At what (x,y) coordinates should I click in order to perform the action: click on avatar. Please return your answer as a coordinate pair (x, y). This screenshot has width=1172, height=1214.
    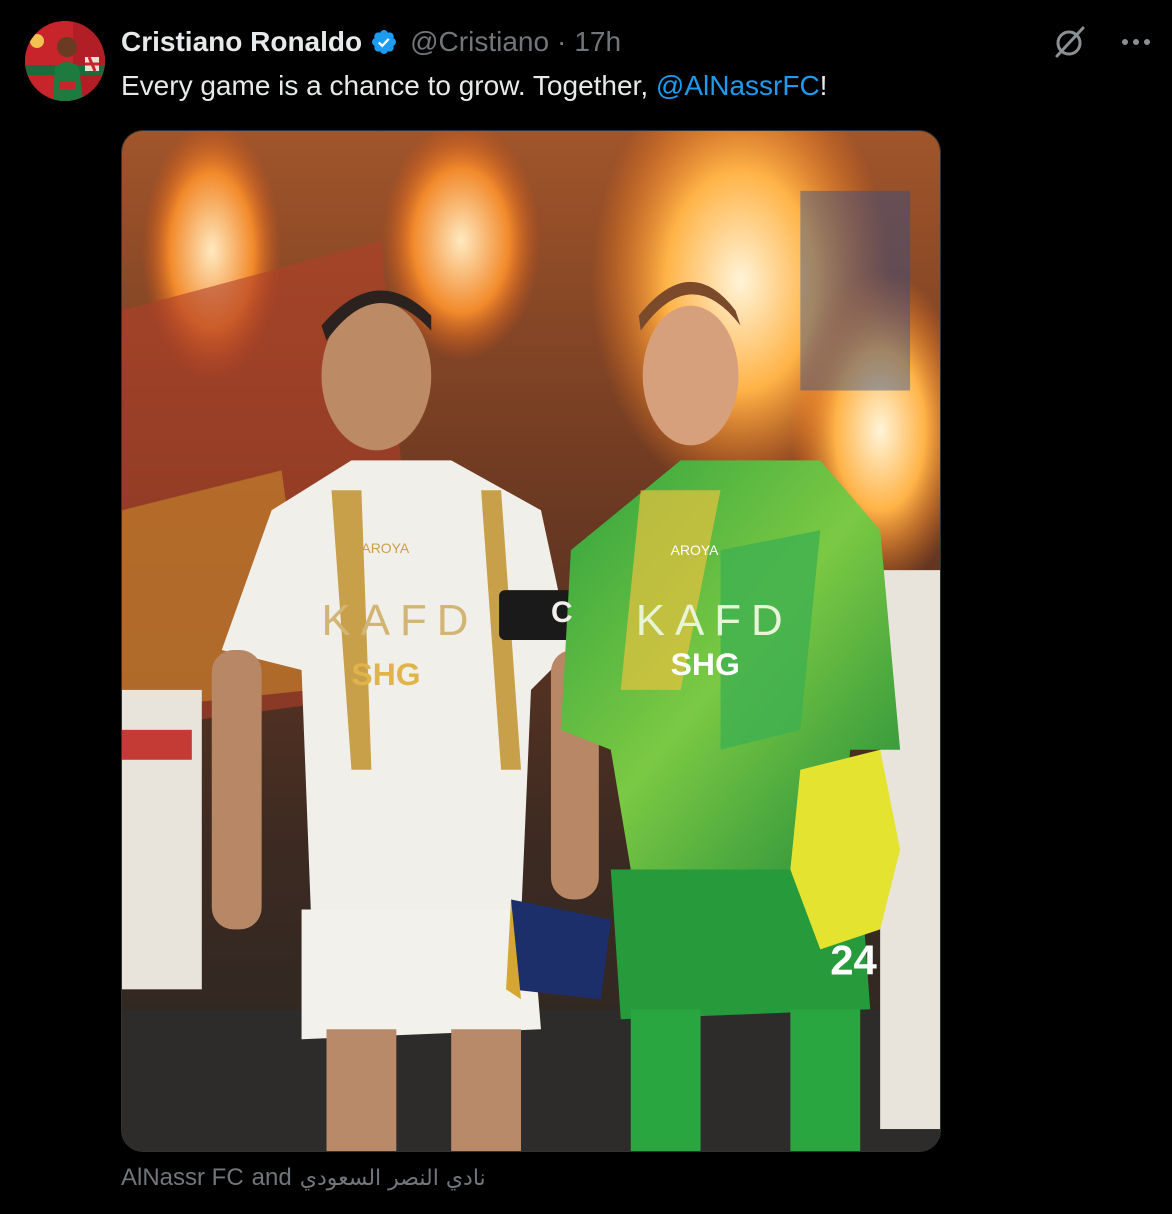
    Looking at the image, I should click on (65, 61).